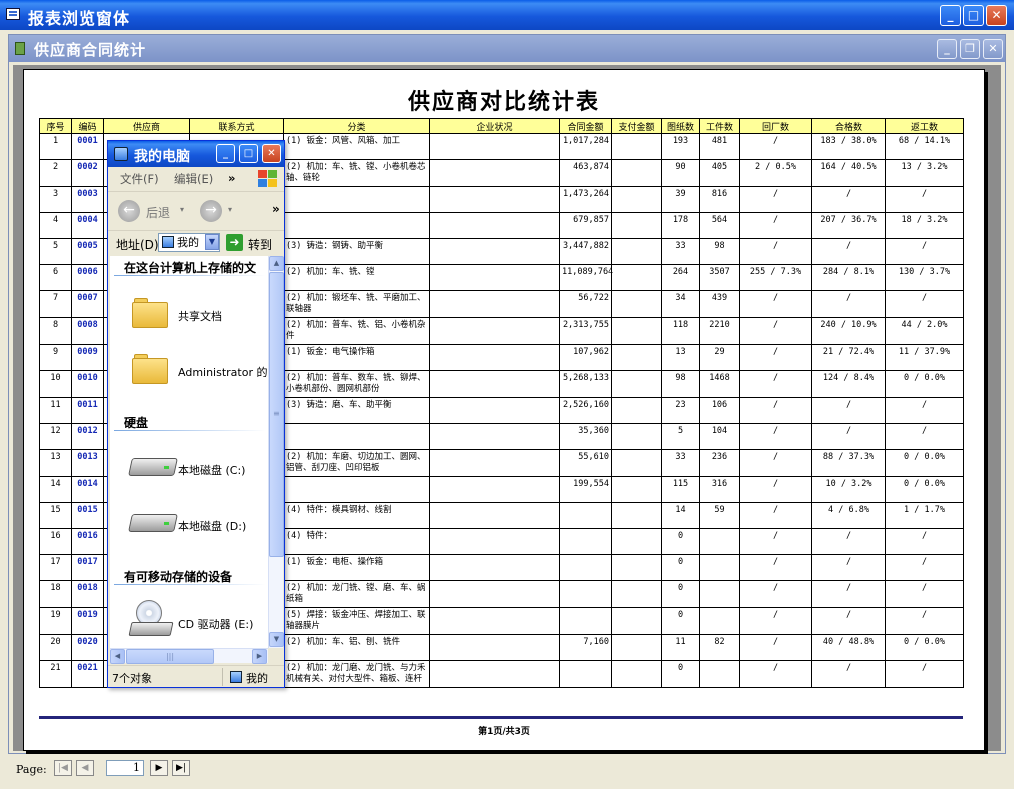  Describe the element at coordinates (719, 410) in the screenshot. I see `table-cell: 106` at that location.